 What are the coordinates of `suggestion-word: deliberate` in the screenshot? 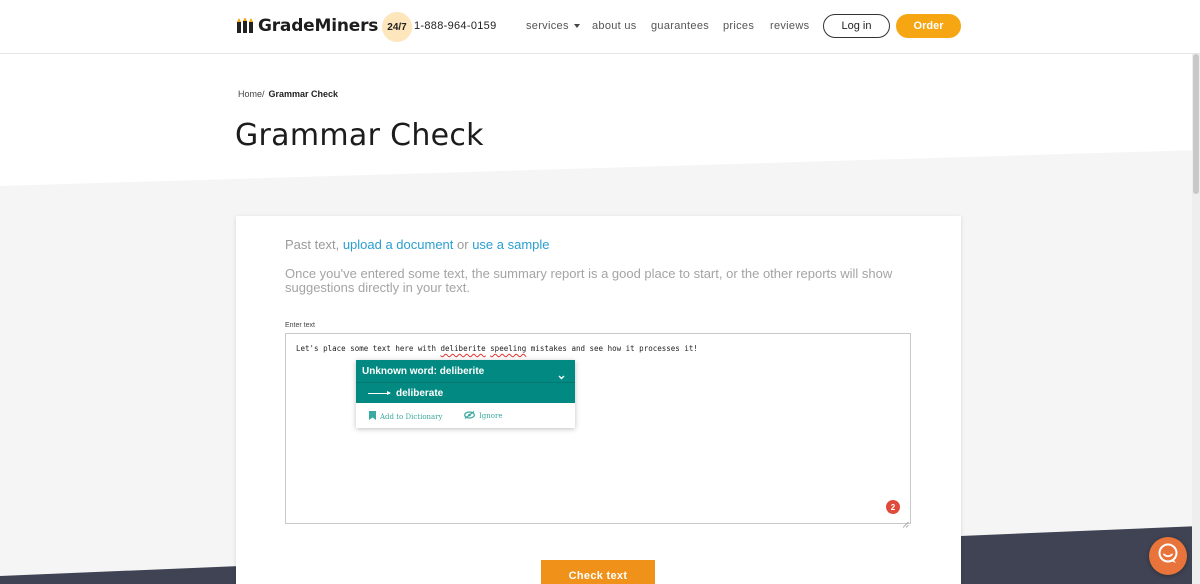 It's located at (420, 393).